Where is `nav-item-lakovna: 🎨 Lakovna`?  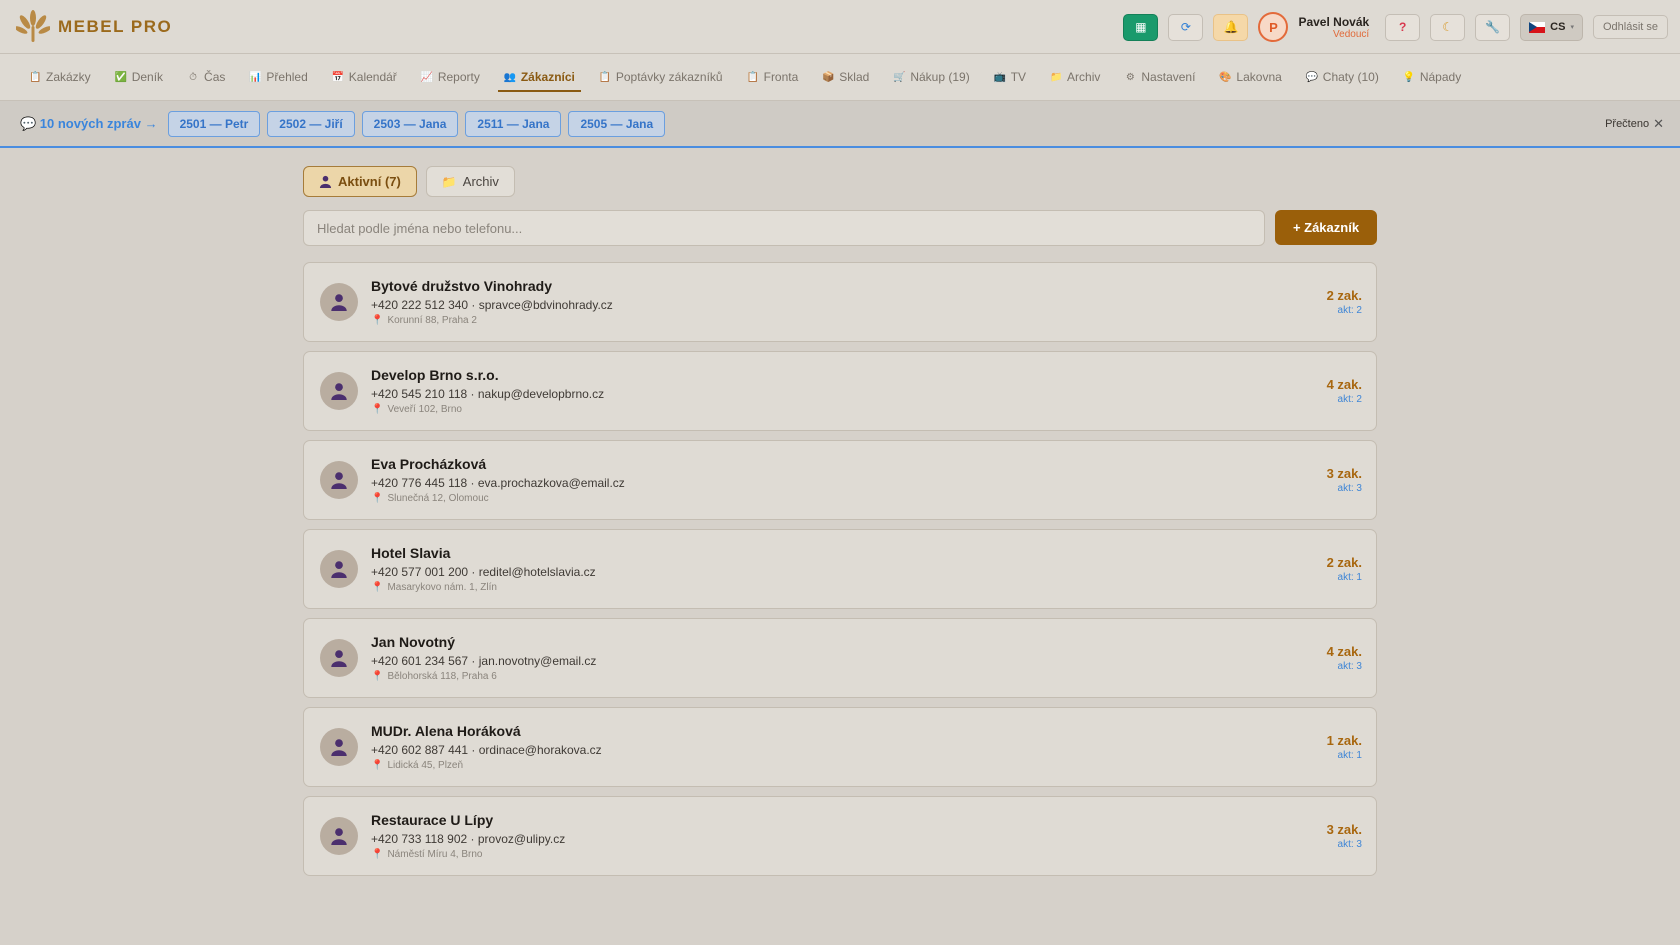
nav-item-lakovna: 🎨 Lakovna is located at coordinates (1250, 77).